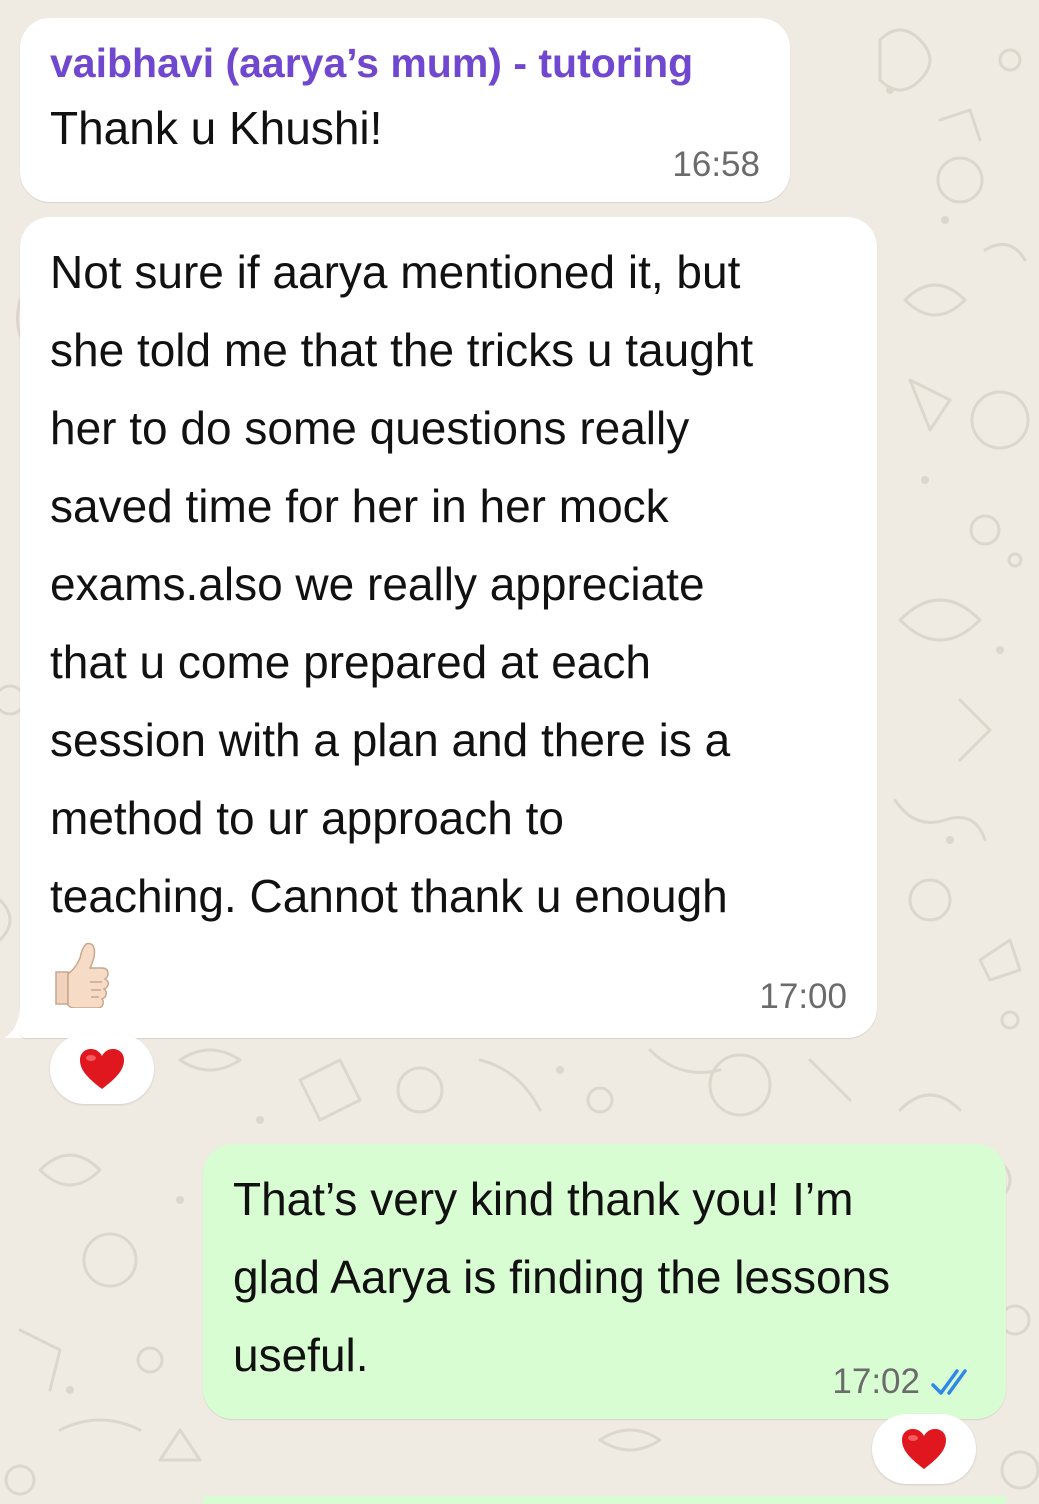 This screenshot has width=1039, height=1504. Describe the element at coordinates (82, 975) in the screenshot. I see `thumbs-up-emoji` at that location.